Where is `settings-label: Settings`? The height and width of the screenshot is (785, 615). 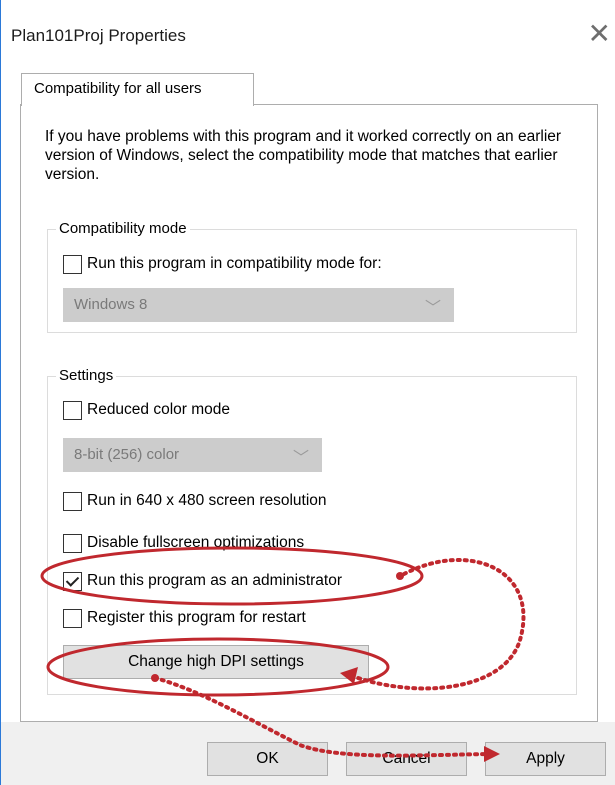 settings-label: Settings is located at coordinates (86, 376).